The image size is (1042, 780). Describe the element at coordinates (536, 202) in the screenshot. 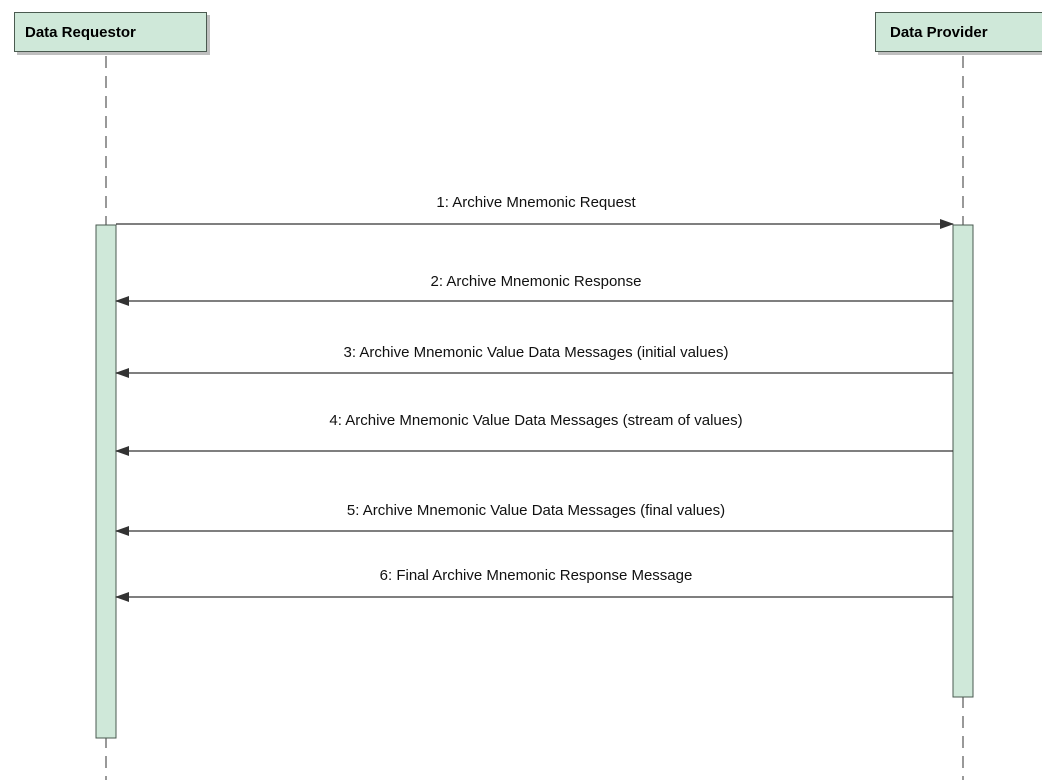

I see `message-label-1: 1: Archive Mnemonic Request` at that location.